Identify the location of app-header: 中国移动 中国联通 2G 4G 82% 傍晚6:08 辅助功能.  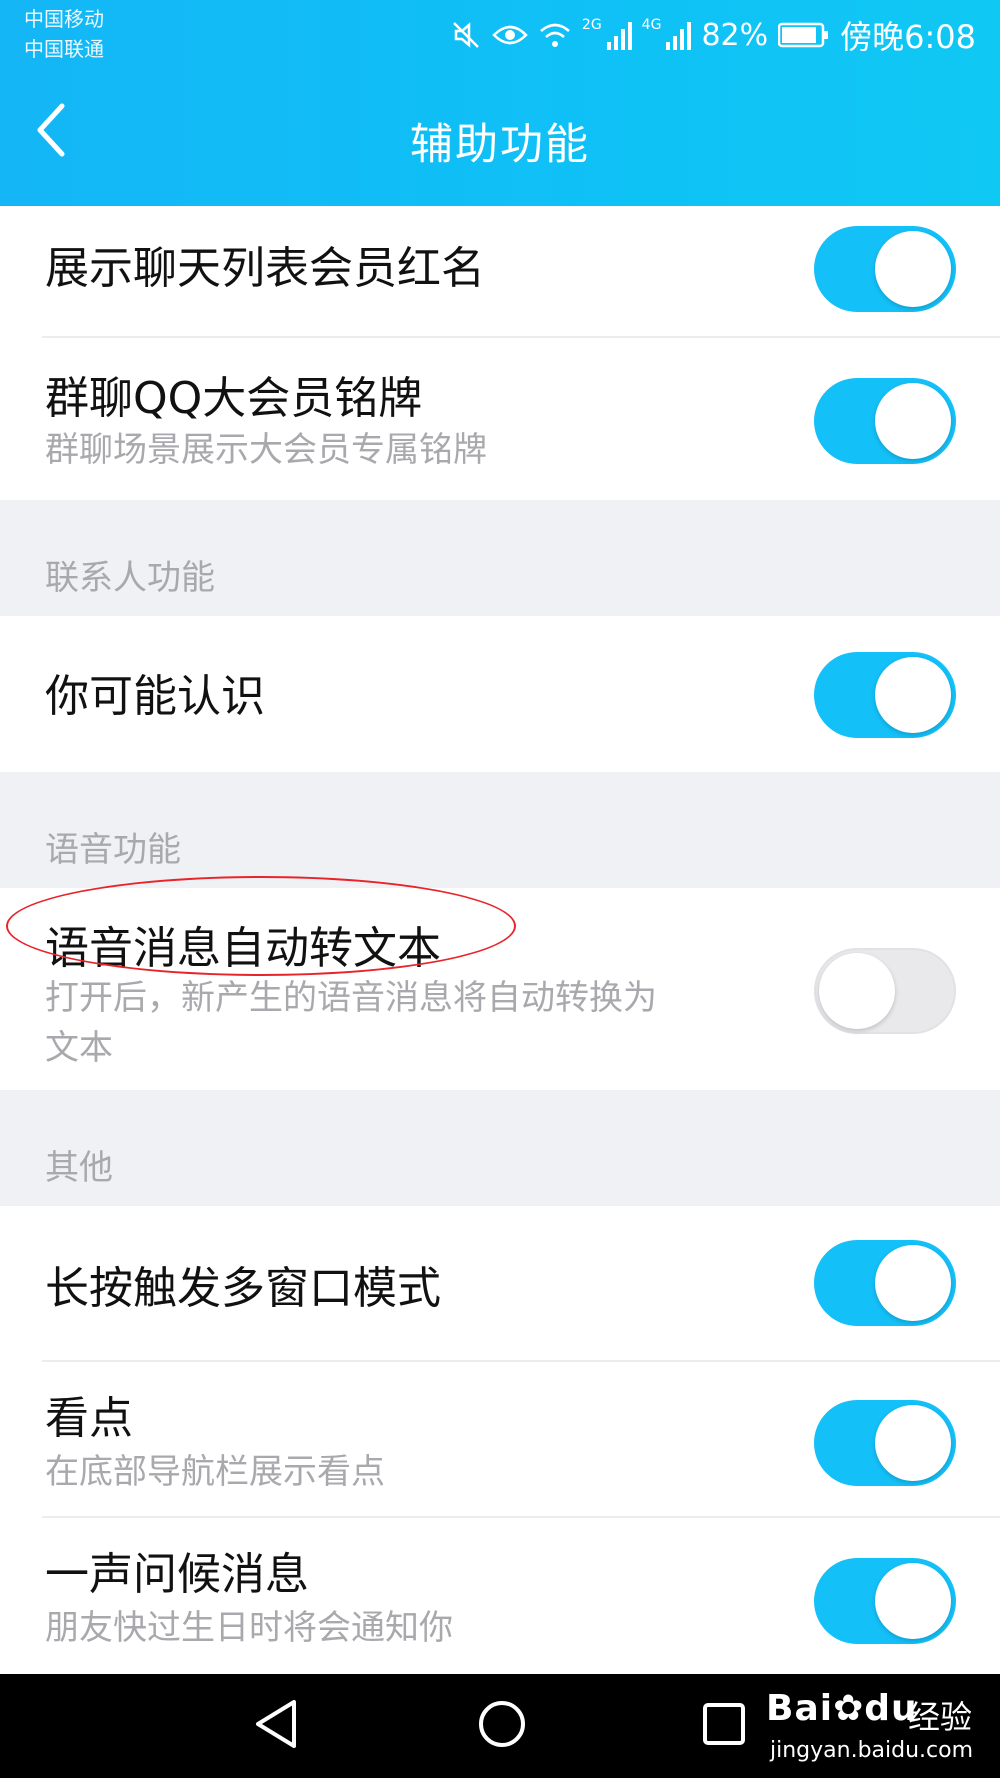
(500, 103).